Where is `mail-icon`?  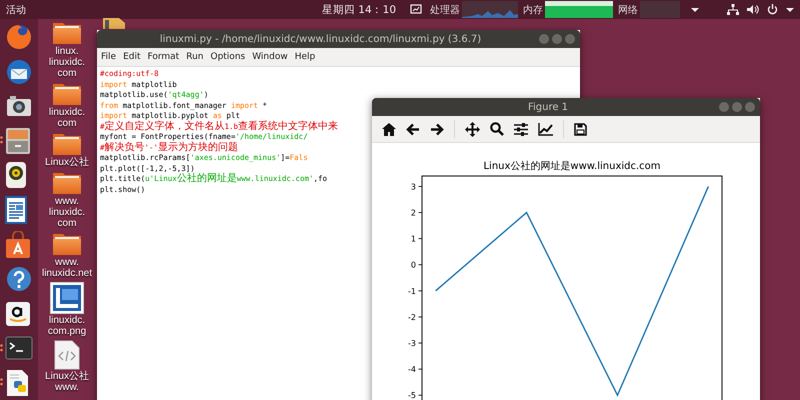 mail-icon is located at coordinates (19, 72).